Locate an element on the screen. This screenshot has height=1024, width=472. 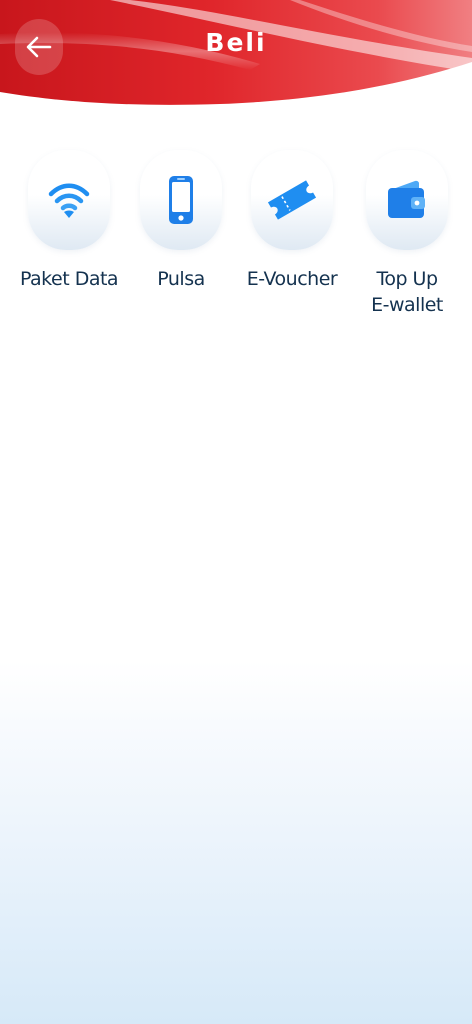
ticket-icon is located at coordinates (292, 200).